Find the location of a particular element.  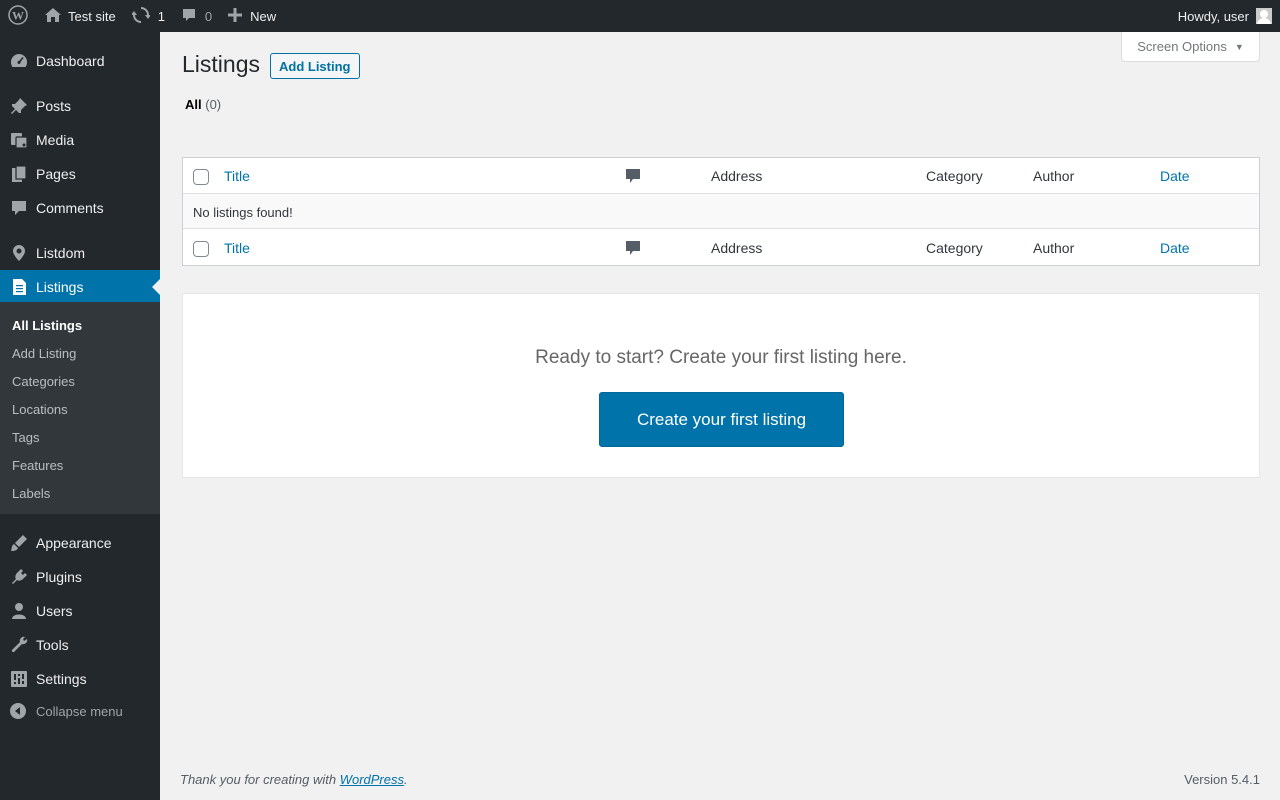

comments-count: 0 is located at coordinates (208, 16).